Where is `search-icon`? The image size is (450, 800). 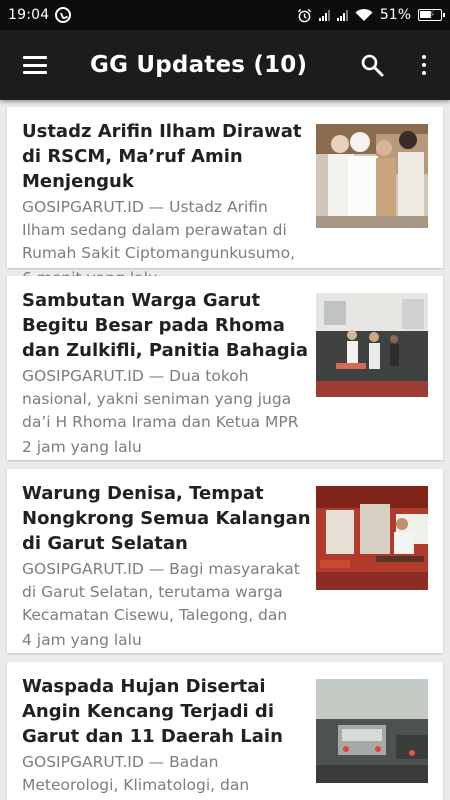 search-icon is located at coordinates (372, 65).